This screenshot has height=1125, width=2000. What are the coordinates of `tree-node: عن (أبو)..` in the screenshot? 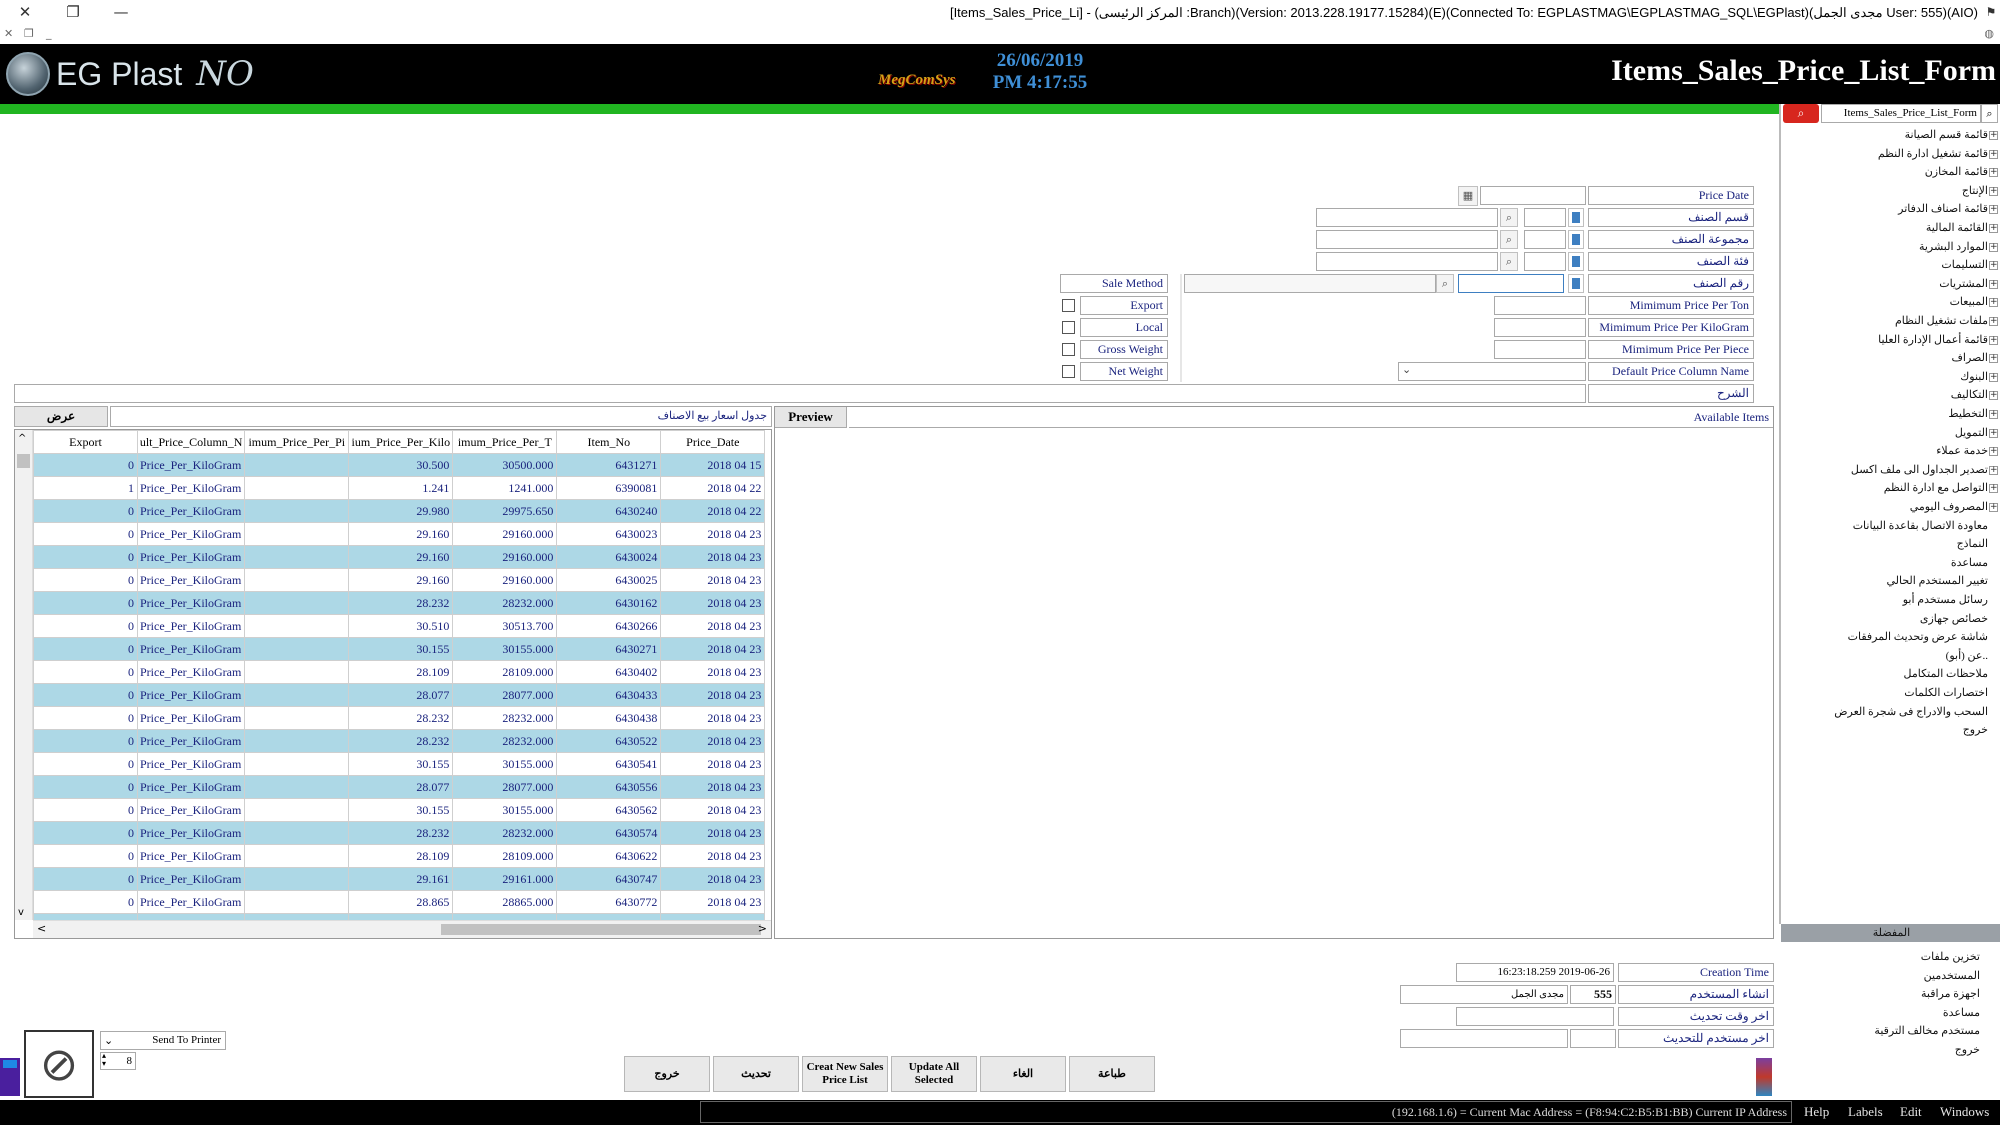 It's located at (1967, 655).